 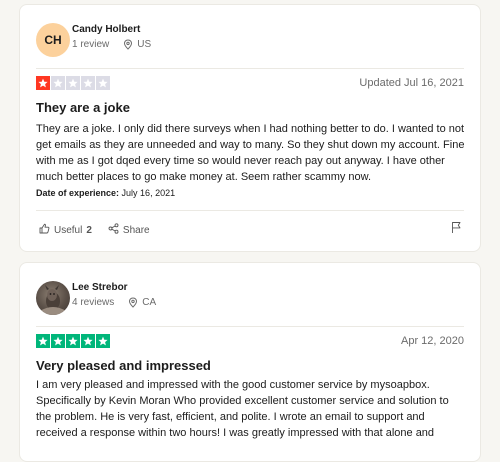 I want to click on review-date: Updated Jul 16, 2021, so click(x=411, y=83).